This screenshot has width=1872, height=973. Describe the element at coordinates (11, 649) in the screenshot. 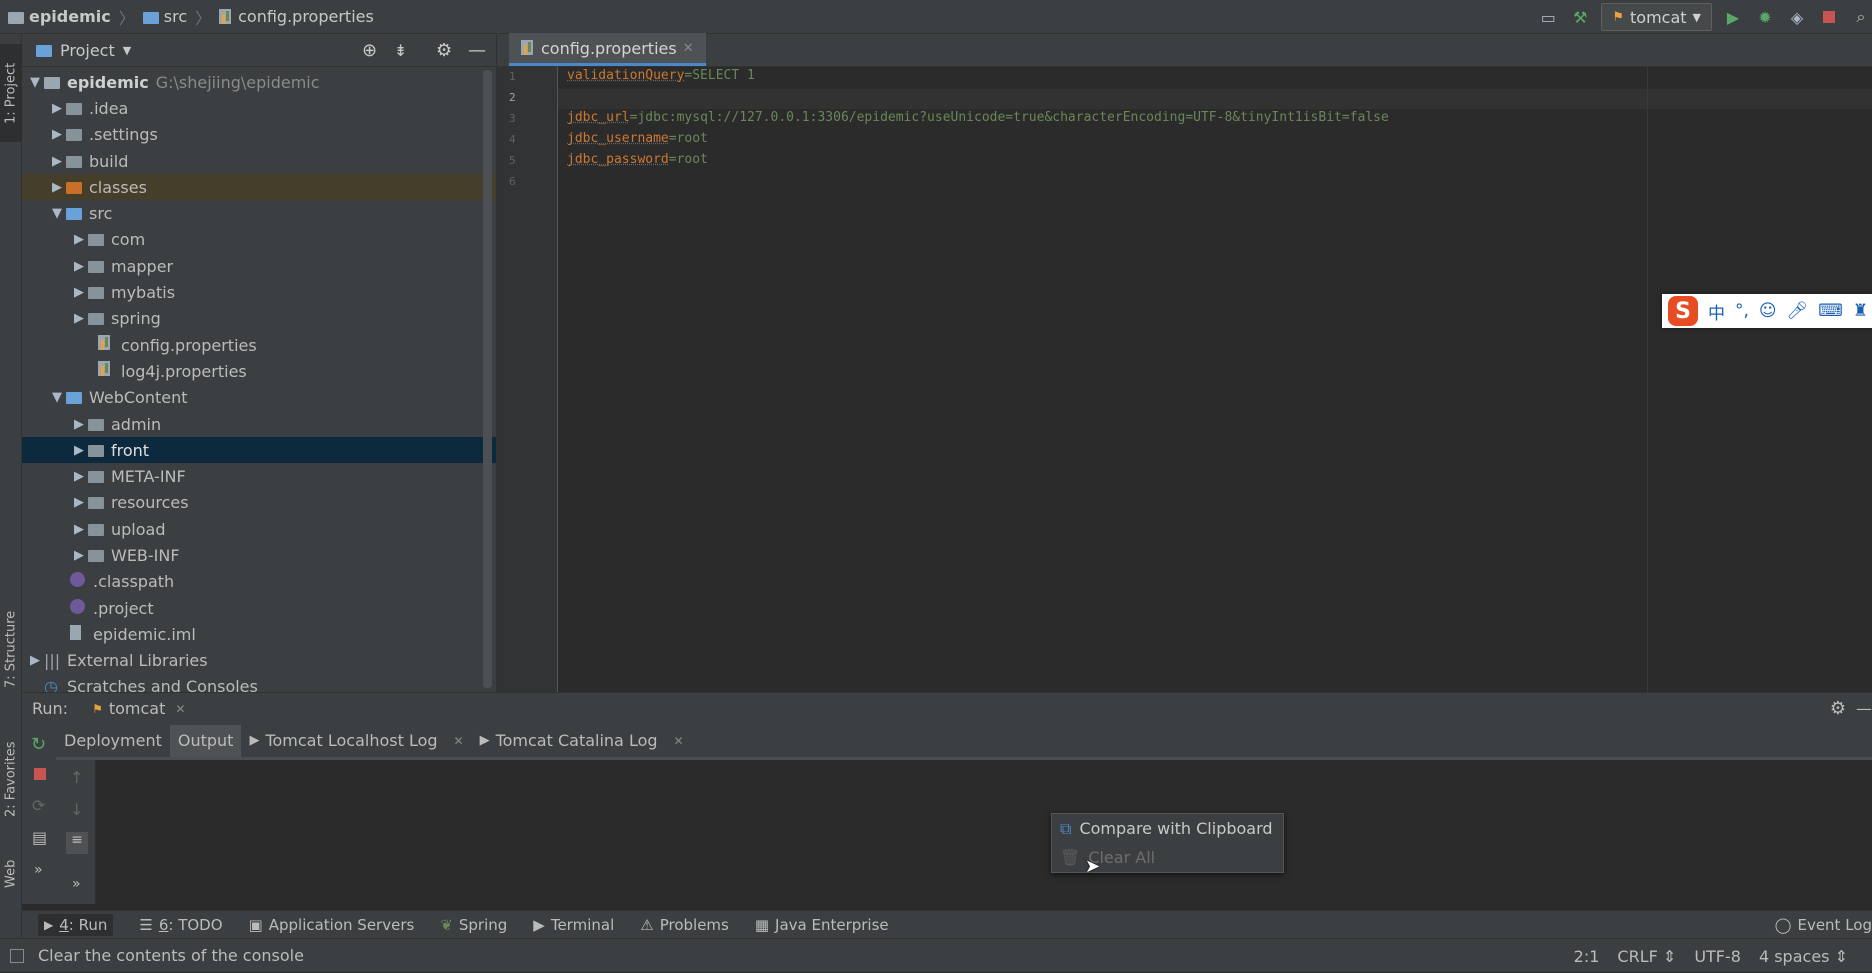

I see `structure-tool-tab: 7: Structure` at that location.